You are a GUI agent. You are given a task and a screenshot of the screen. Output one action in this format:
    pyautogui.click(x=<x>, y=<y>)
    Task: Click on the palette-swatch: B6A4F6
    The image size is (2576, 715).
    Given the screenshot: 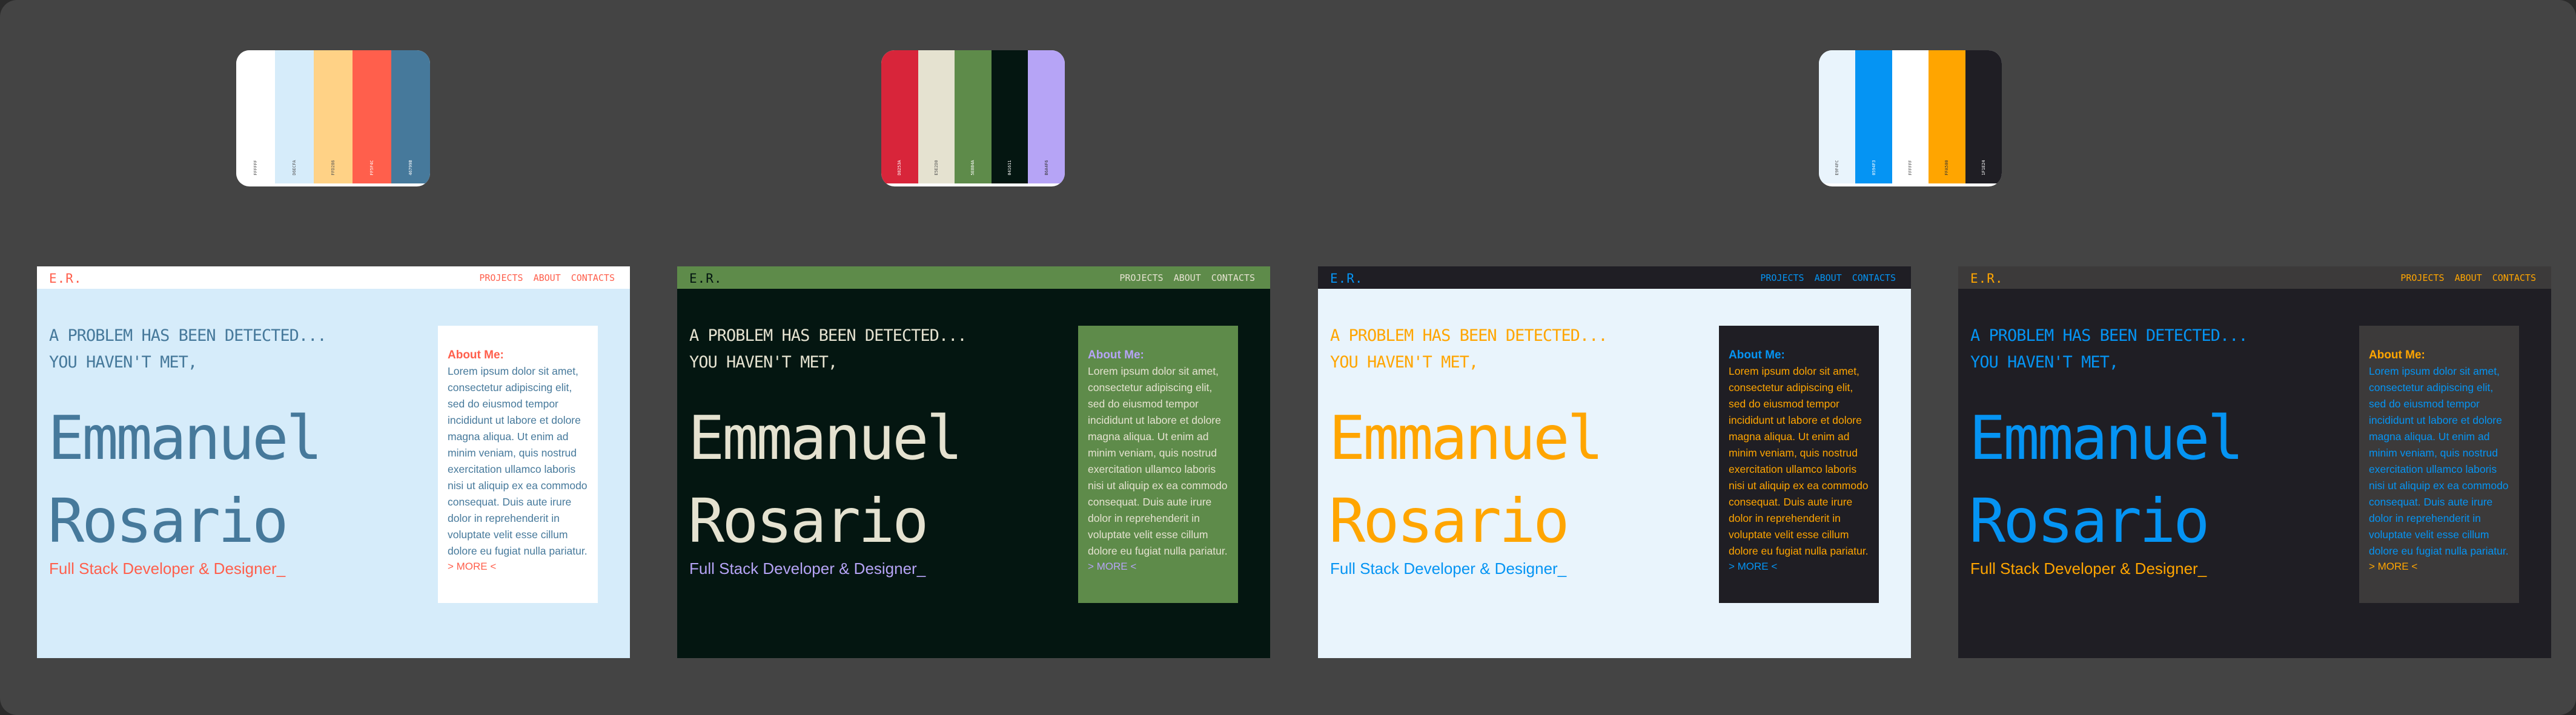 What is the action you would take?
    pyautogui.click(x=1046, y=116)
    